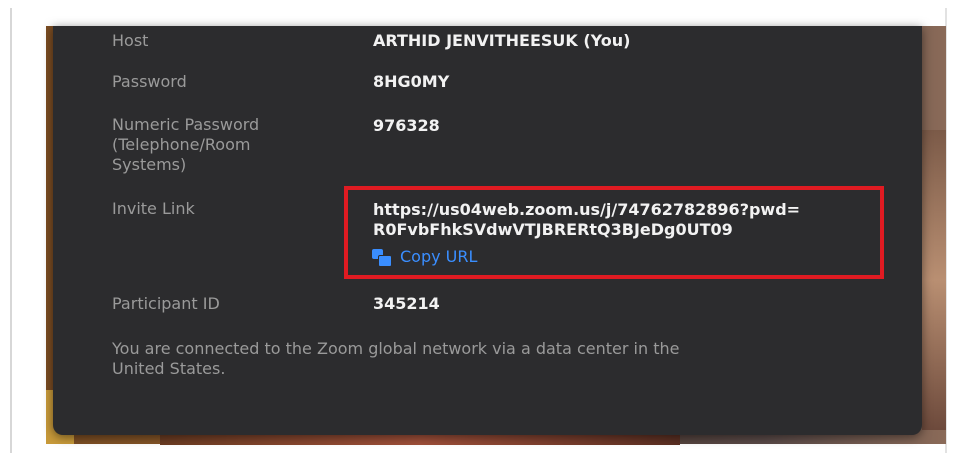 This screenshot has height=457, width=953. I want to click on numeric-password-label-line: Numeric Password, so click(186, 124).